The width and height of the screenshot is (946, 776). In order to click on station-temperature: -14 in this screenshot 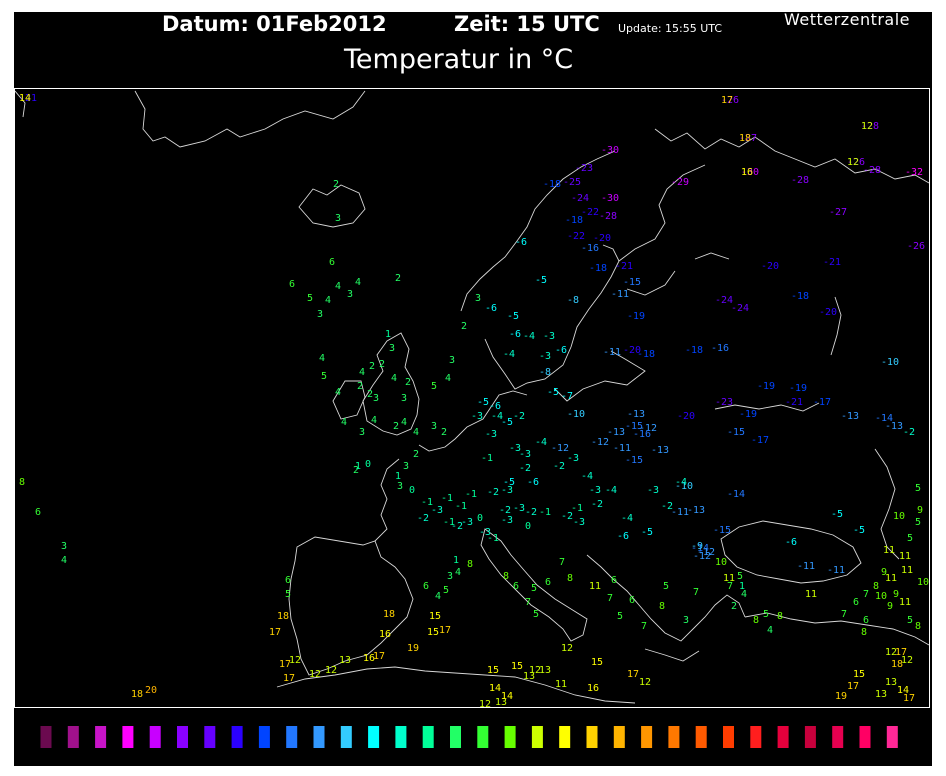, I will do `click(884, 418)`.